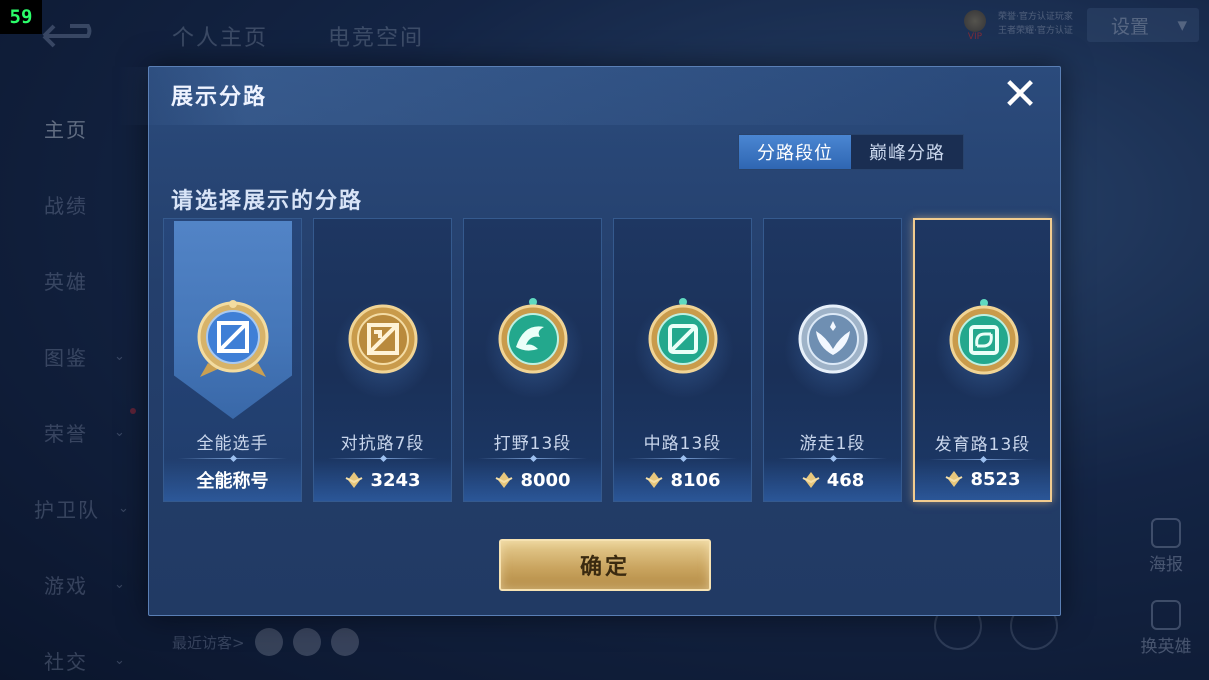  I want to click on points-value: 8523, so click(995, 479).